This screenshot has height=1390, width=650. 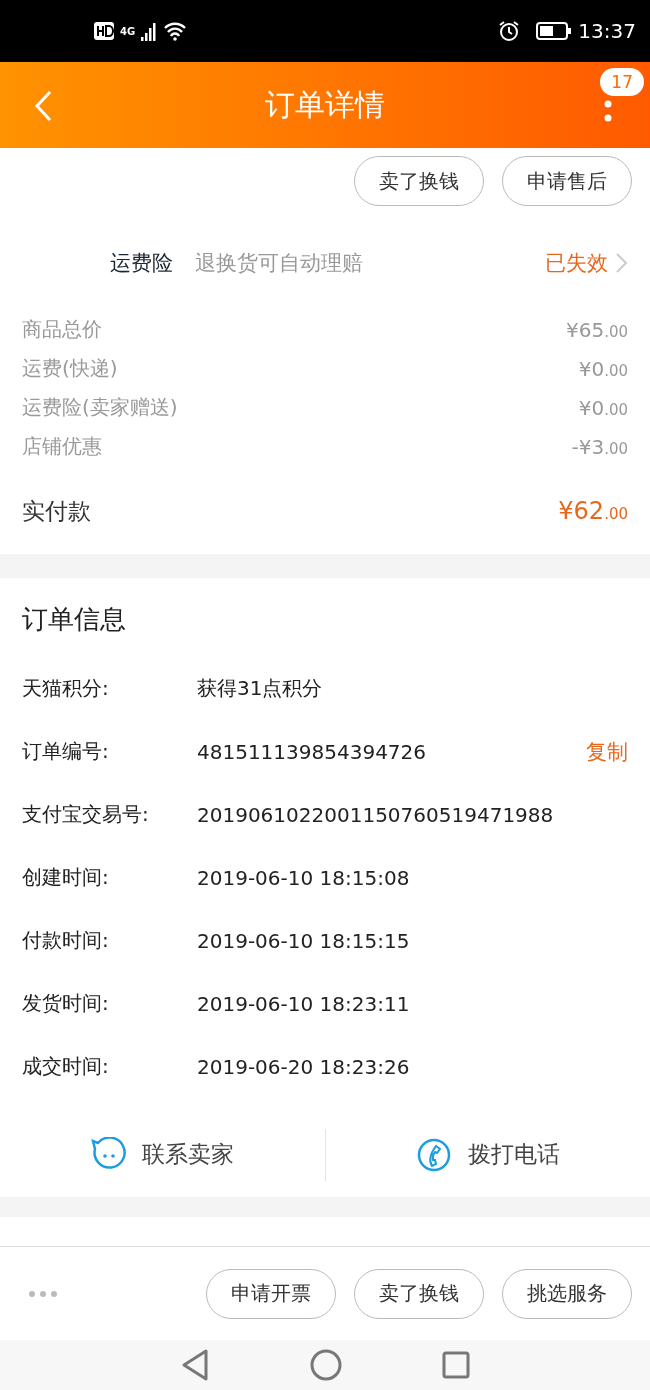 I want to click on contact-button: 联系卖家, so click(x=188, y=1154).